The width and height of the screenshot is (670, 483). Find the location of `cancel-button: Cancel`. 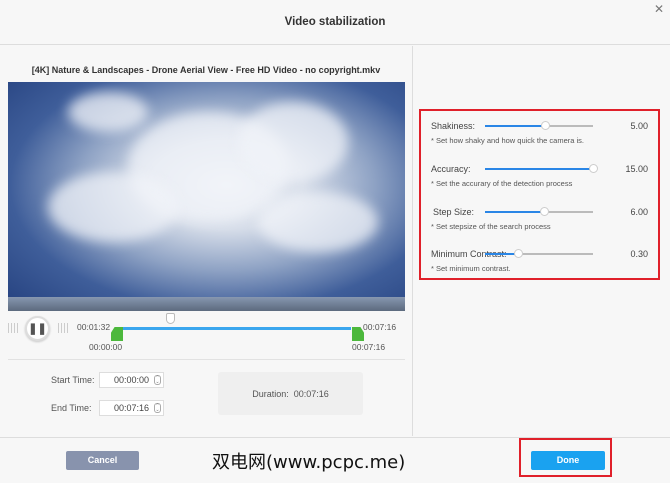

cancel-button: Cancel is located at coordinates (102, 460).